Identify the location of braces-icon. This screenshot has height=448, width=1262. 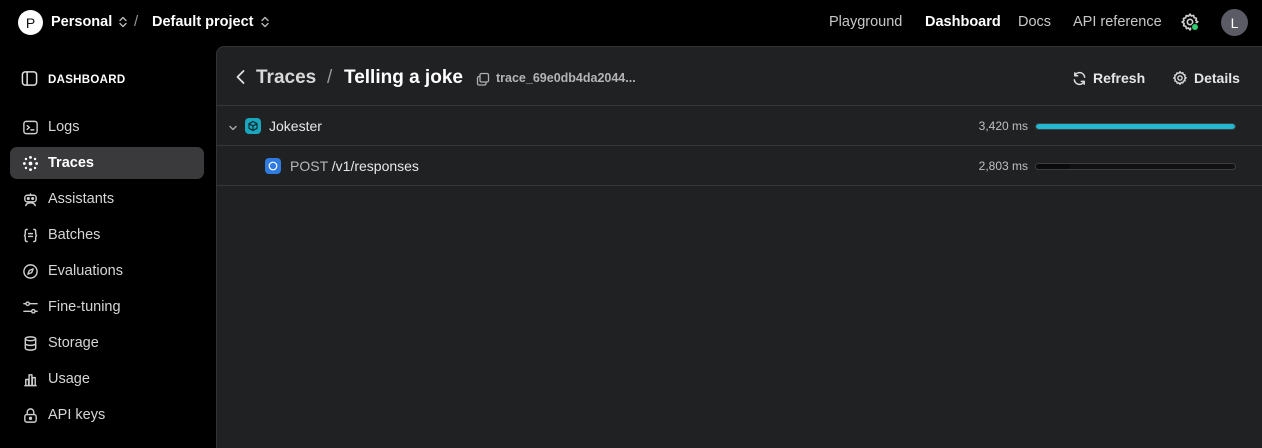
(30, 235).